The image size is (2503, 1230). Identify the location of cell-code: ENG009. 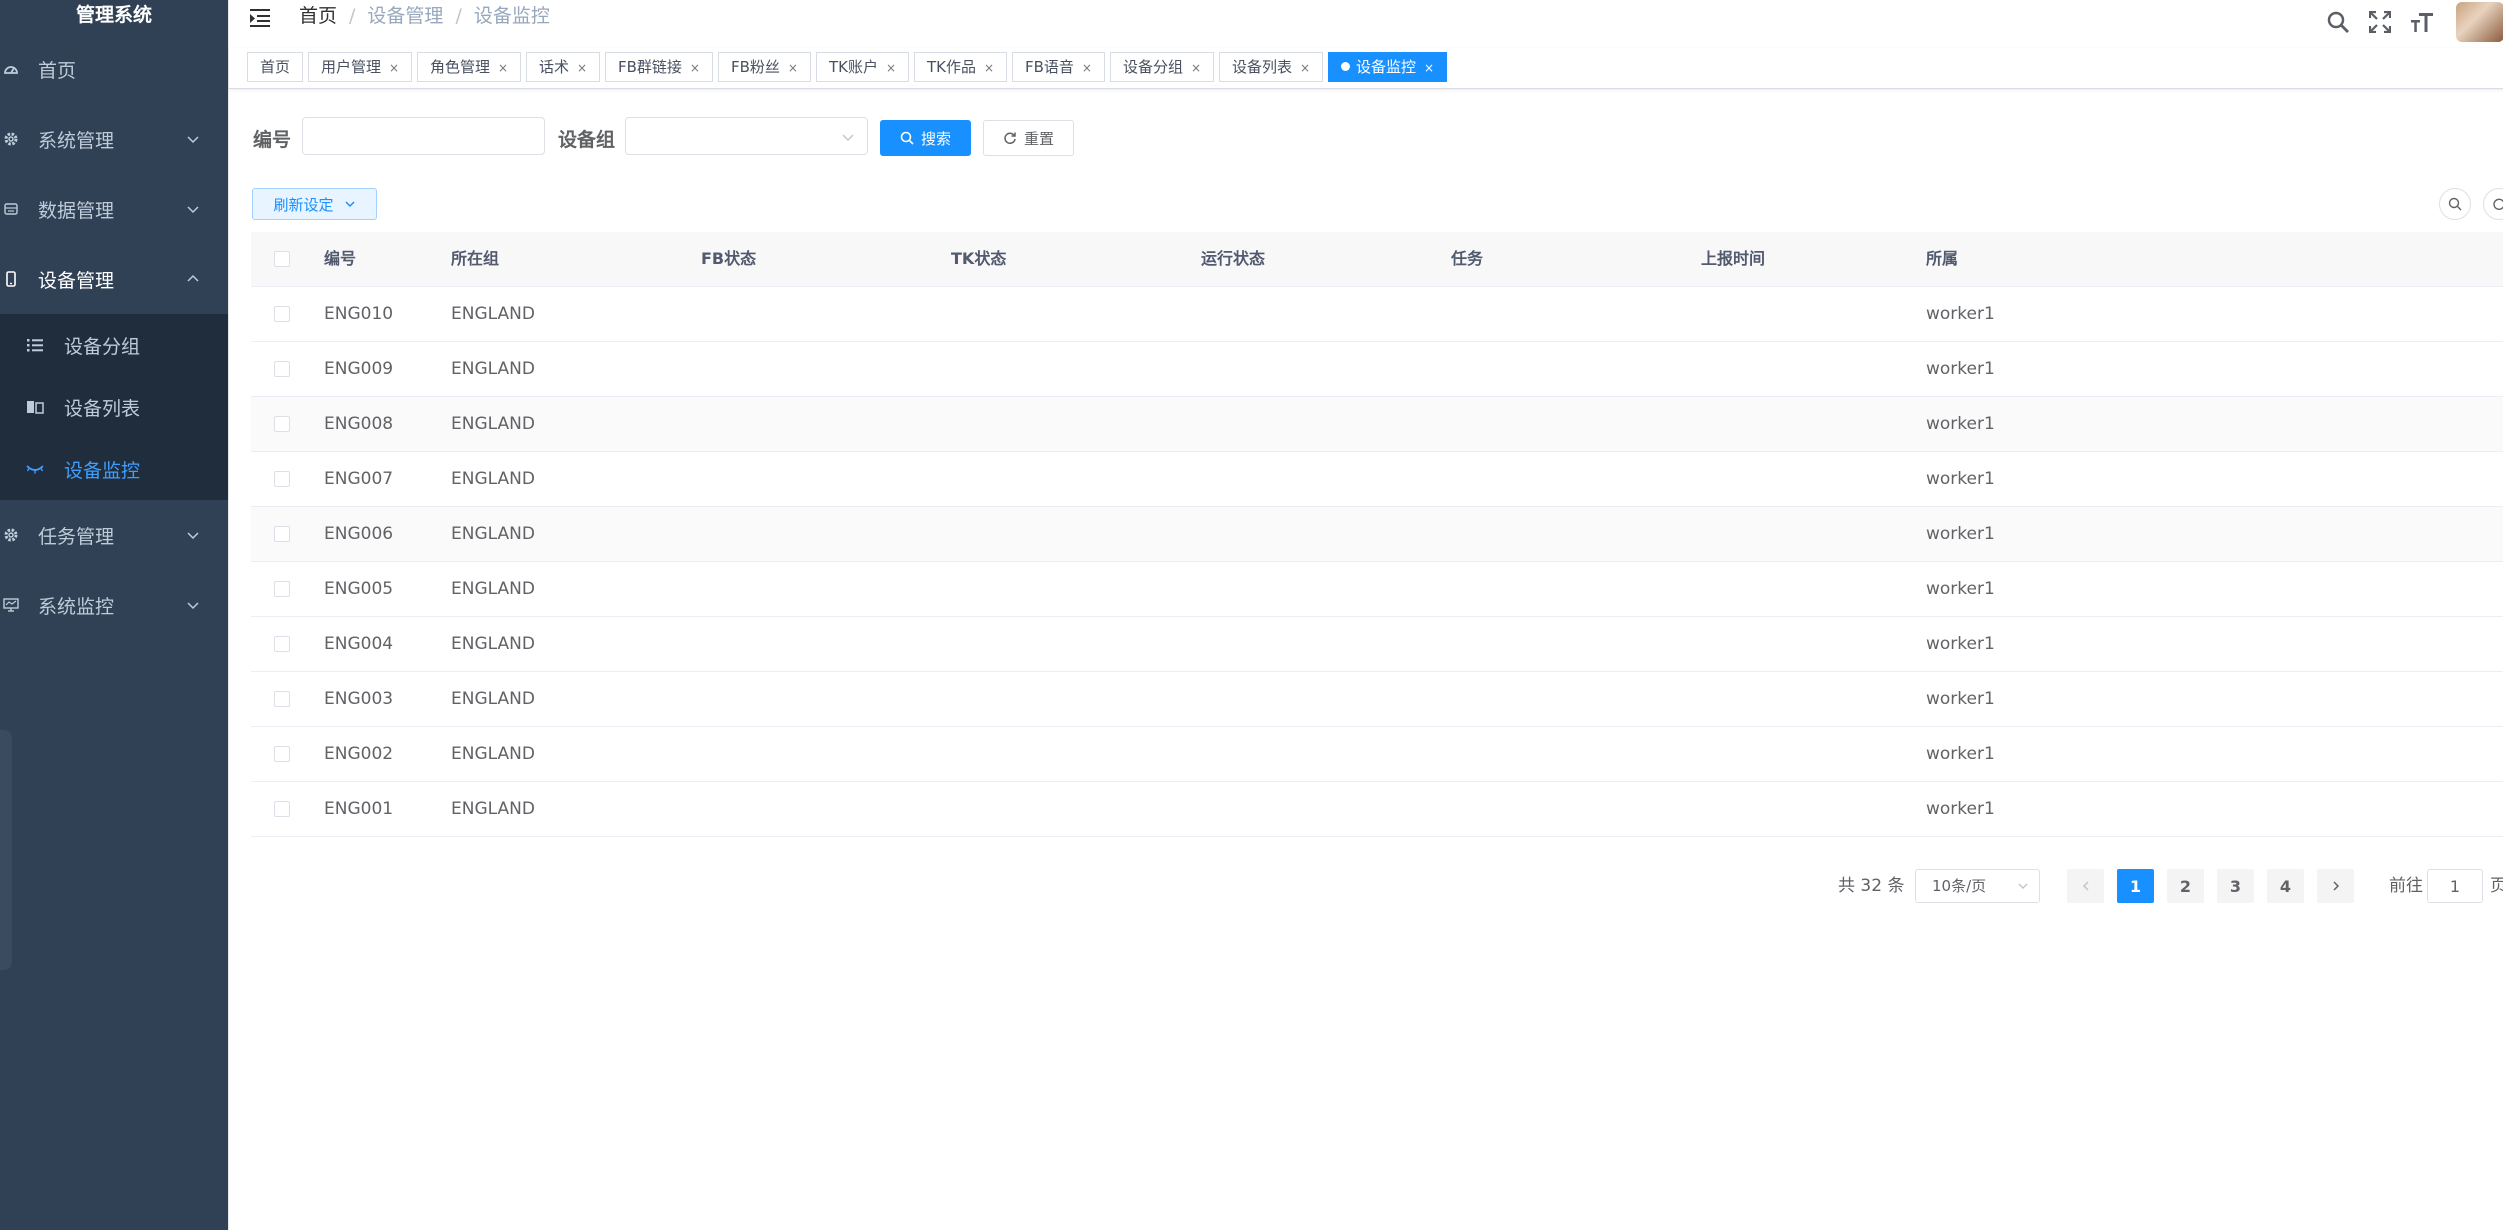
(359, 369).